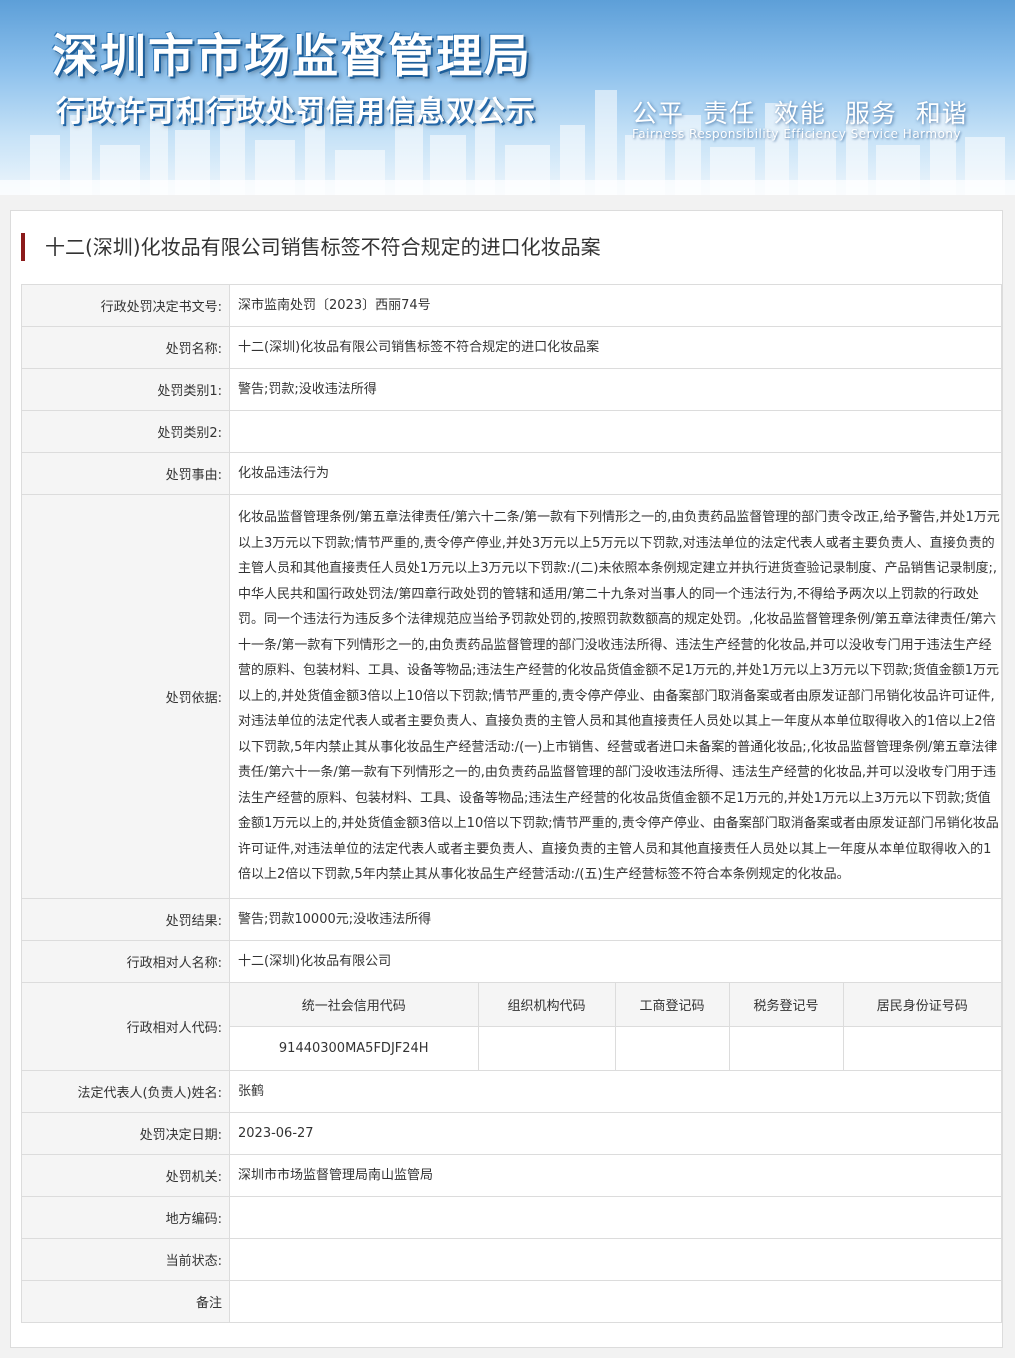 The image size is (1015, 1358). What do you see at coordinates (615, 473) in the screenshot?
I see `field-value: 化妆品违法行为` at bounding box center [615, 473].